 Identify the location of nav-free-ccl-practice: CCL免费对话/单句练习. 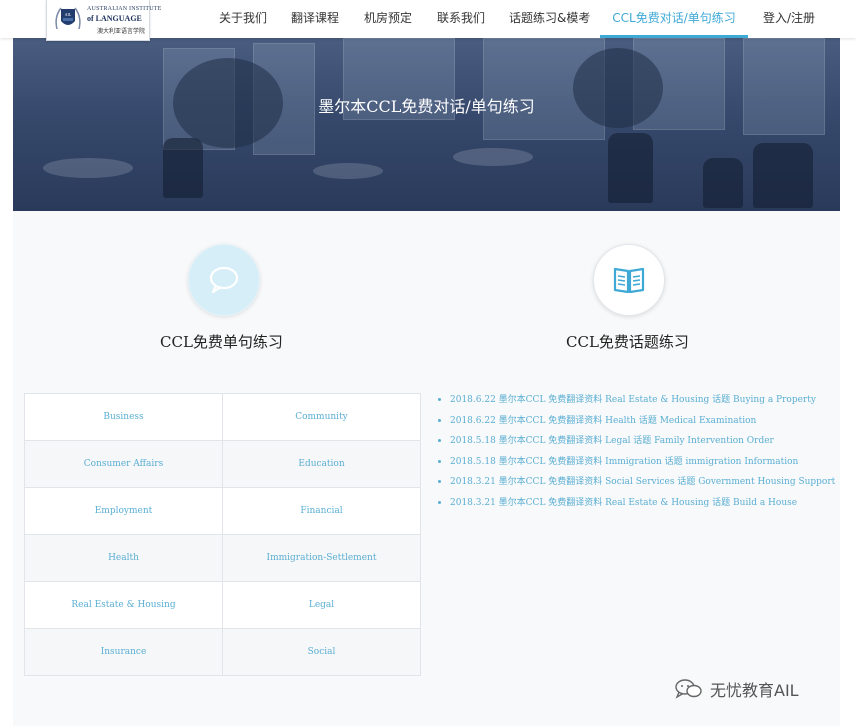
(674, 19).